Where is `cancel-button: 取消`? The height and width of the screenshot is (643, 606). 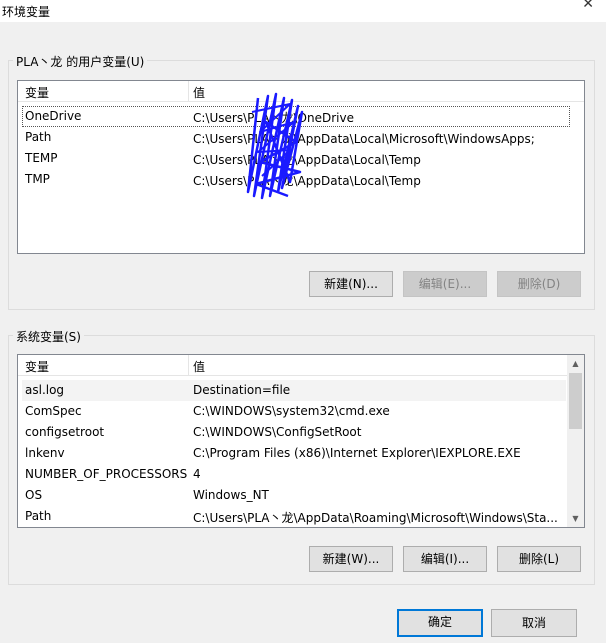
cancel-button: 取消 is located at coordinates (534, 623).